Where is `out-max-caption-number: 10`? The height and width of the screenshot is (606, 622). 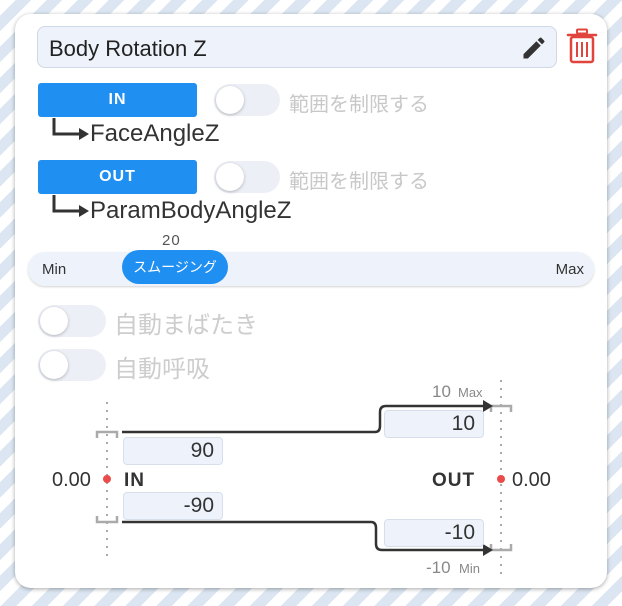 out-max-caption-number: 10 is located at coordinates (441, 391).